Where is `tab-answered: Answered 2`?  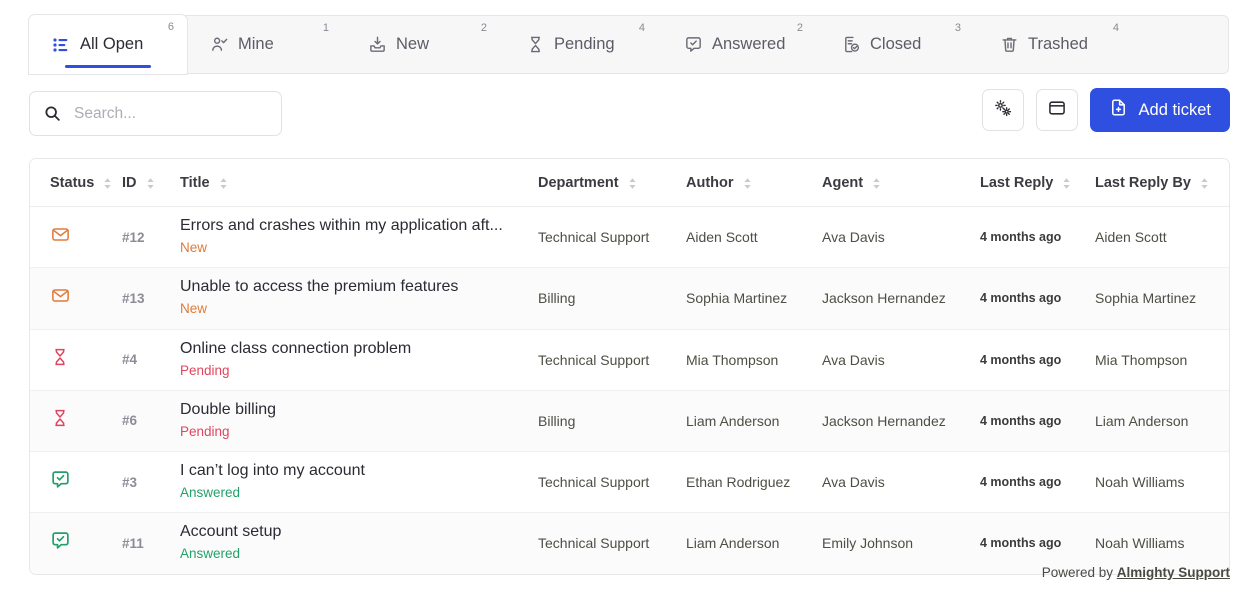 tab-answered: Answered 2 is located at coordinates (740, 44).